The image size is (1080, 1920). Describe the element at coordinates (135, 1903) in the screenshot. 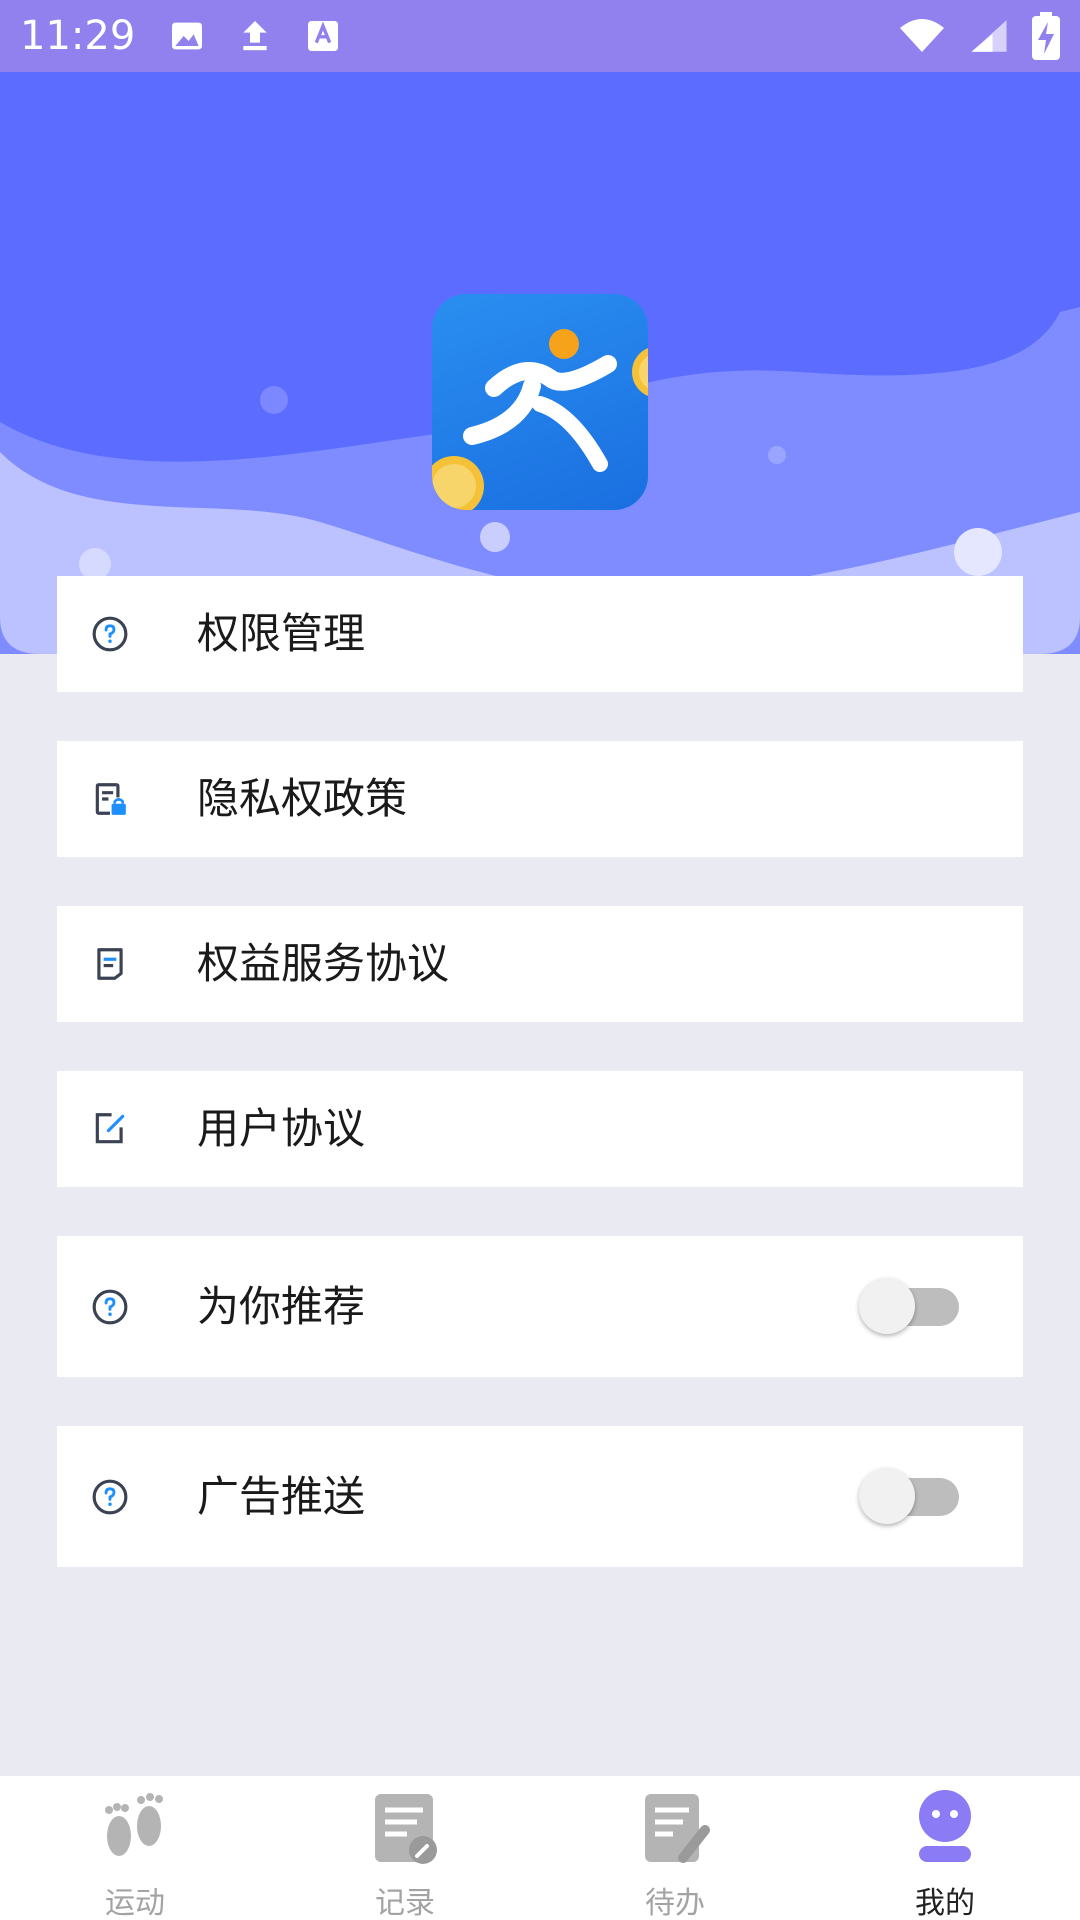

I see `nav-label: 运动` at that location.